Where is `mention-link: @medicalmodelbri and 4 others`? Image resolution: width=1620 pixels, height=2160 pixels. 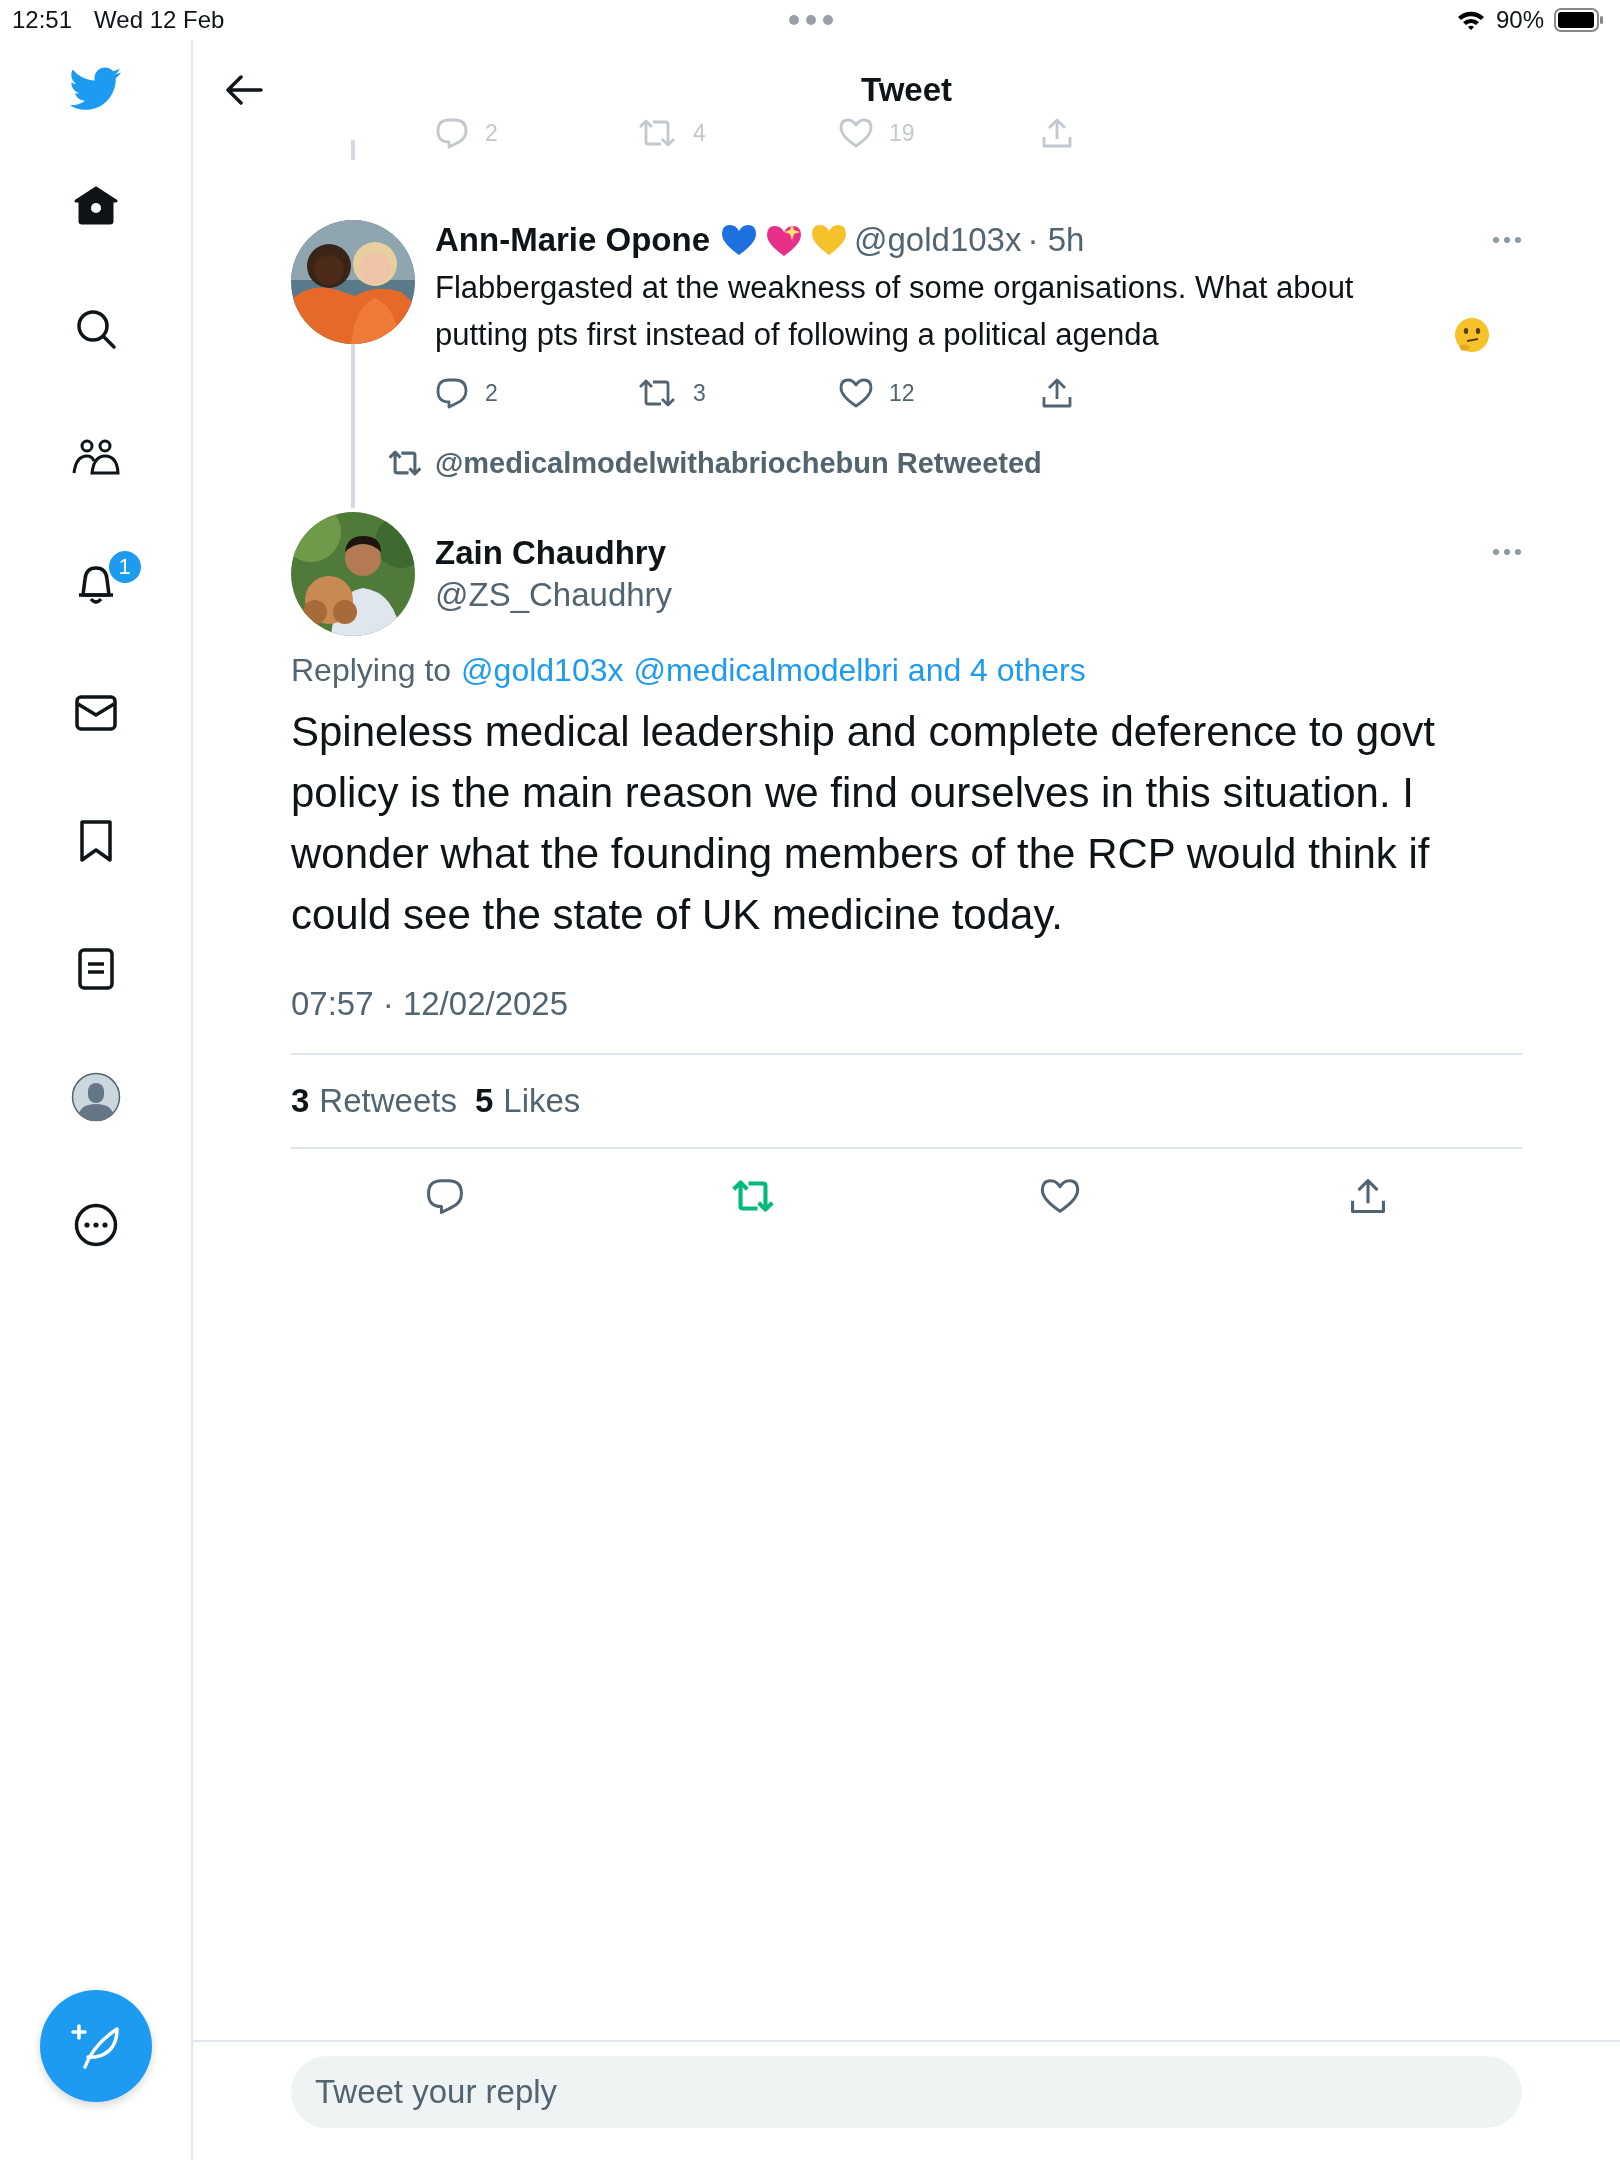 mention-link: @medicalmodelbri and 4 others is located at coordinates (859, 670).